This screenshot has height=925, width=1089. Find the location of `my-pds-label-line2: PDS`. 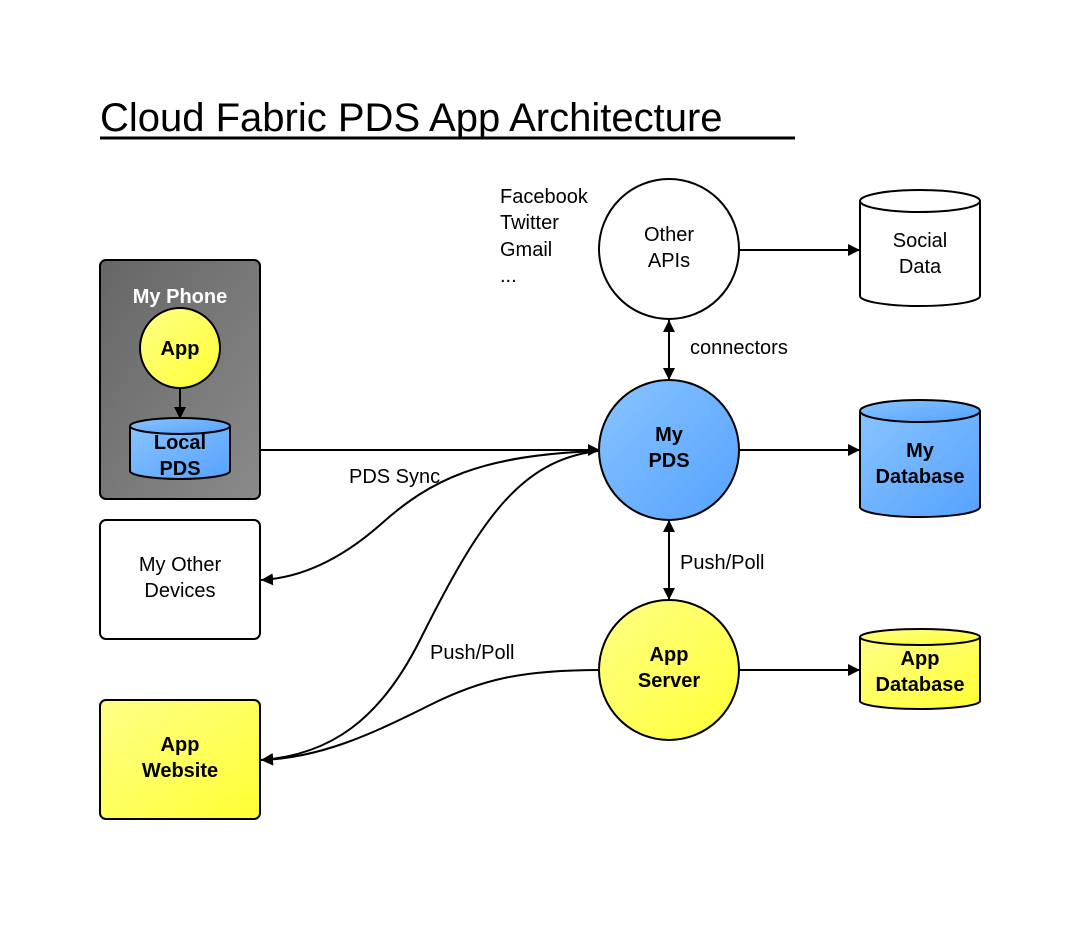

my-pds-label-line2: PDS is located at coordinates (668, 461).